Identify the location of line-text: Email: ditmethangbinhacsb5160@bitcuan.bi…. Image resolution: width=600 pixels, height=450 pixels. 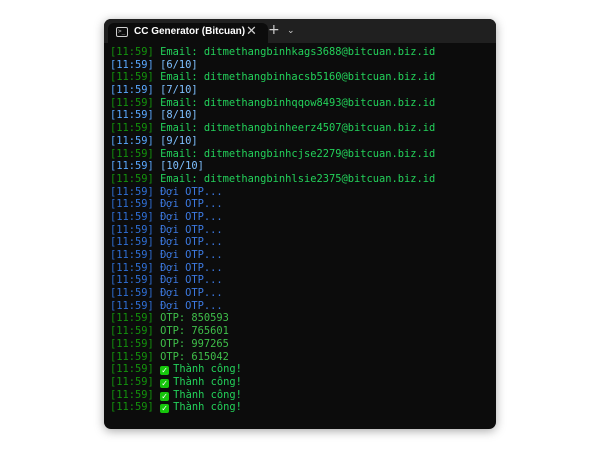
(298, 77).